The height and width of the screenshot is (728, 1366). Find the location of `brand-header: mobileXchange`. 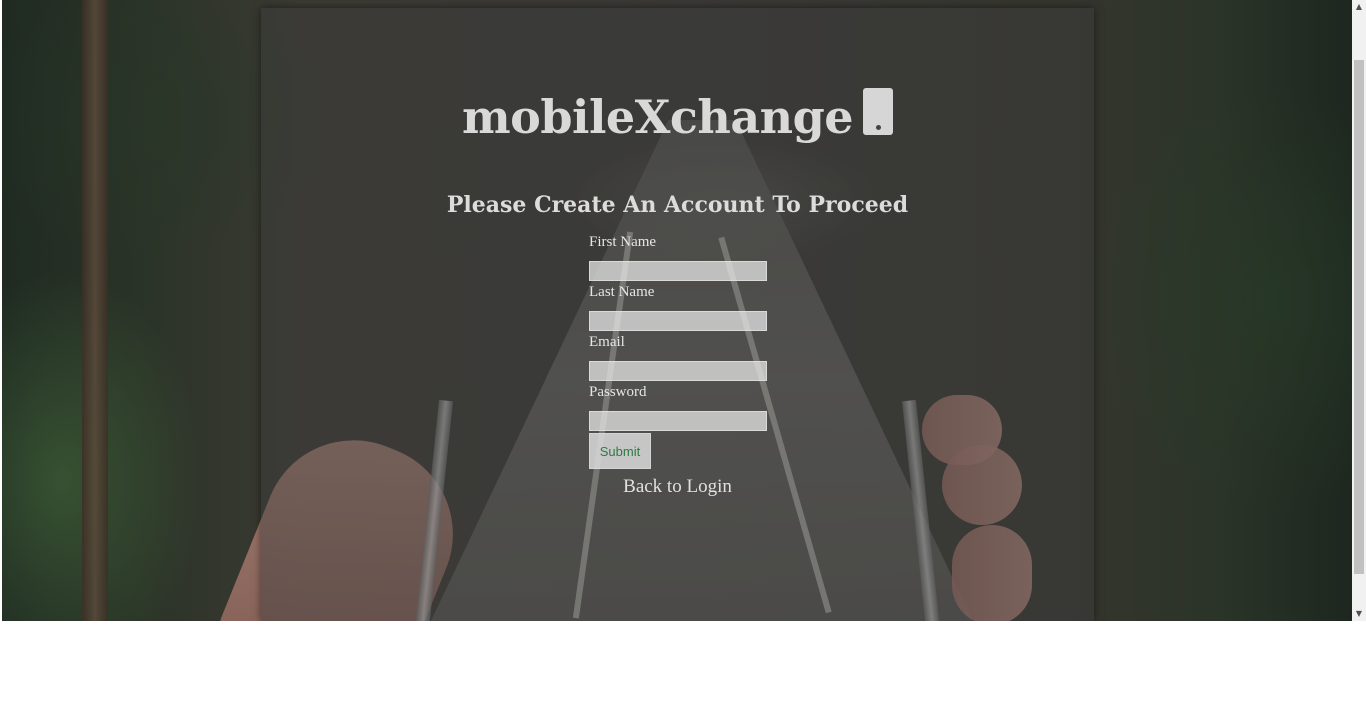

brand-header: mobileXchange is located at coordinates (677, 115).